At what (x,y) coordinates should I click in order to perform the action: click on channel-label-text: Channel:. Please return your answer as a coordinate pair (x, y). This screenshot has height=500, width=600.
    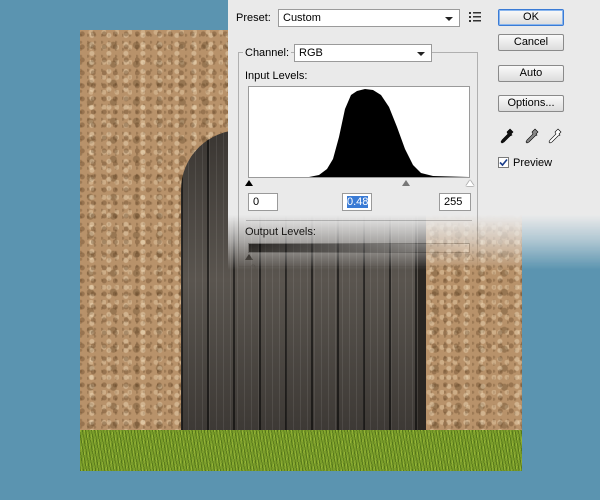
    Looking at the image, I should click on (267, 53).